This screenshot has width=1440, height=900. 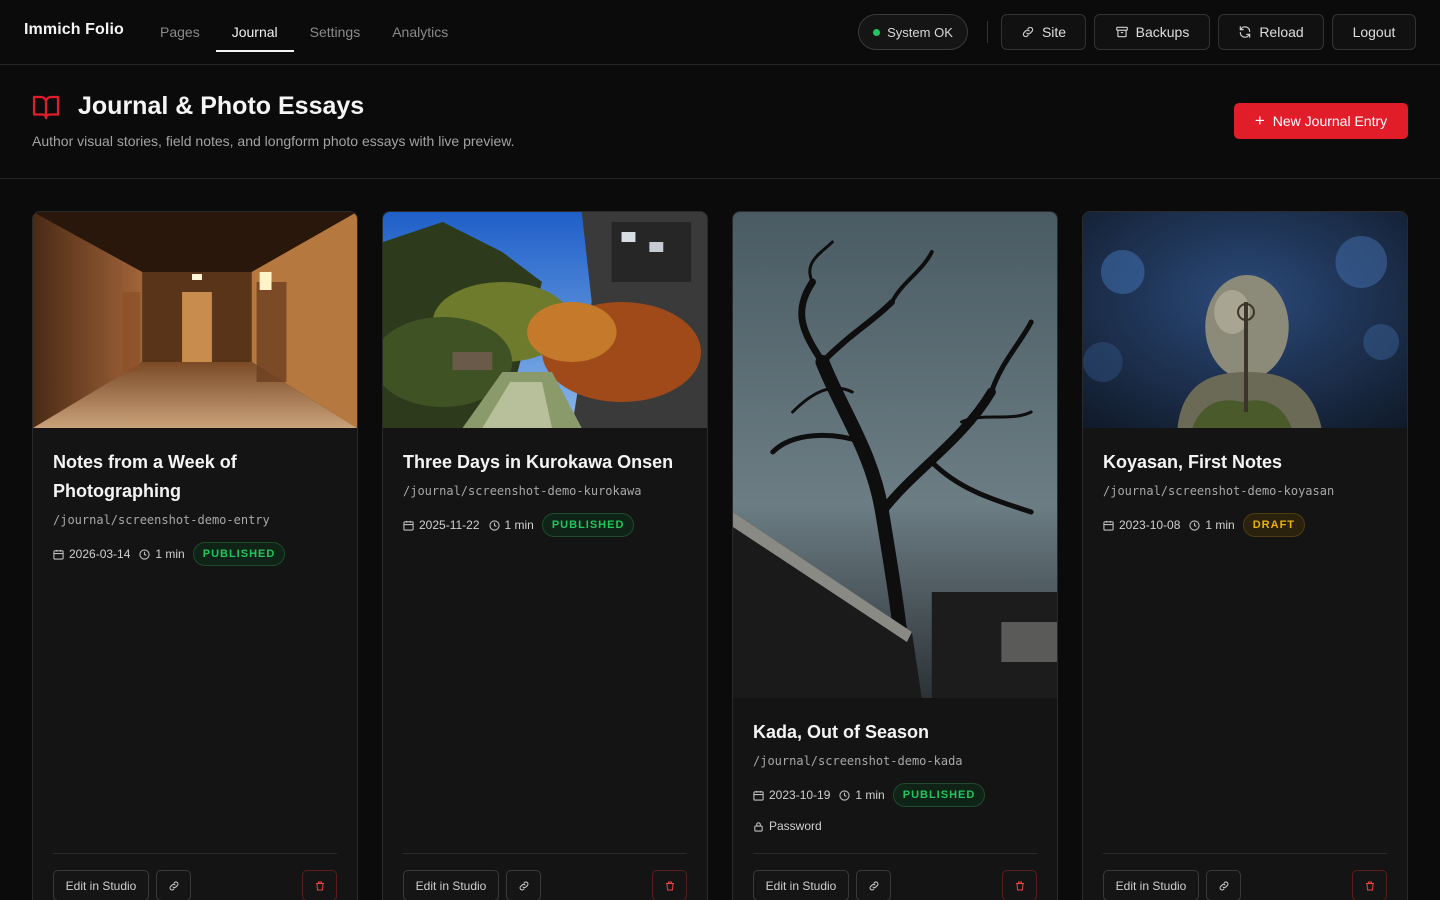 What do you see at coordinates (920, 32) in the screenshot?
I see `system-status-label: System OK` at bounding box center [920, 32].